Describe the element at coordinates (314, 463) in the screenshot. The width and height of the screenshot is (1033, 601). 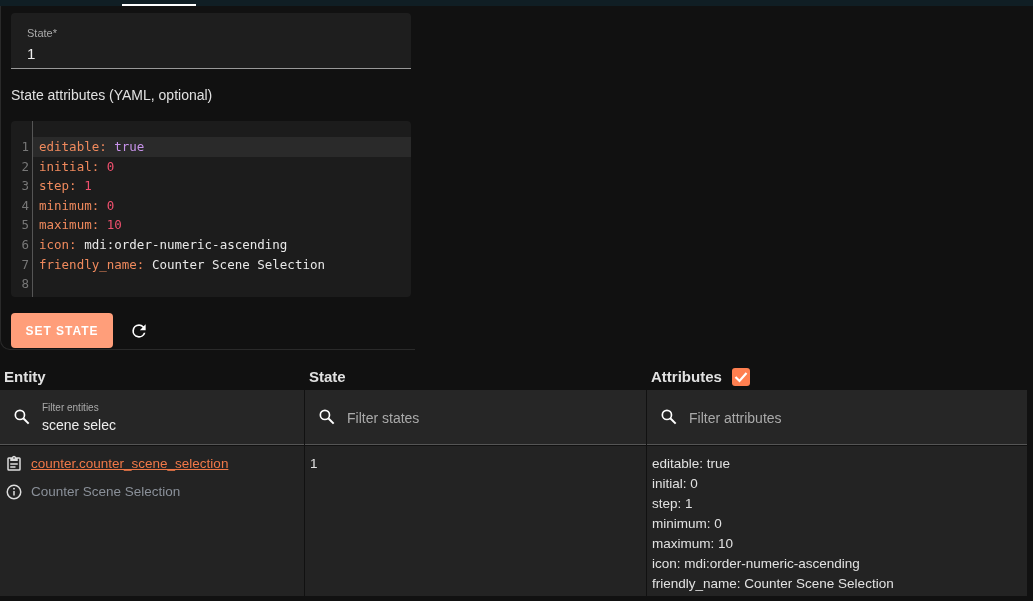
I see `state-value: 1` at that location.